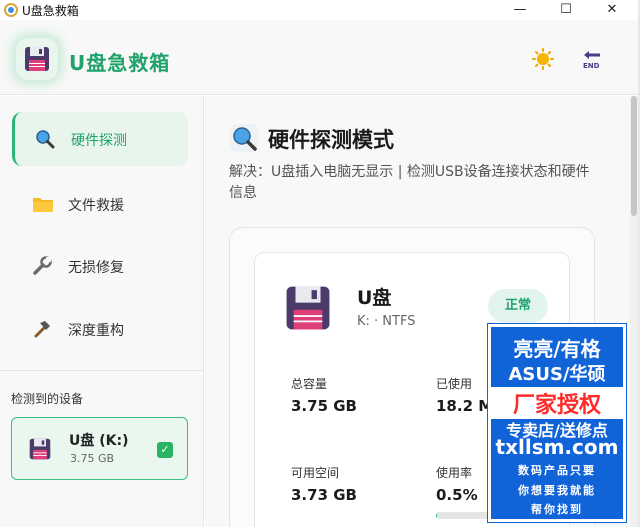 The width and height of the screenshot is (640, 527). I want to click on close-button: ✕, so click(612, 10).